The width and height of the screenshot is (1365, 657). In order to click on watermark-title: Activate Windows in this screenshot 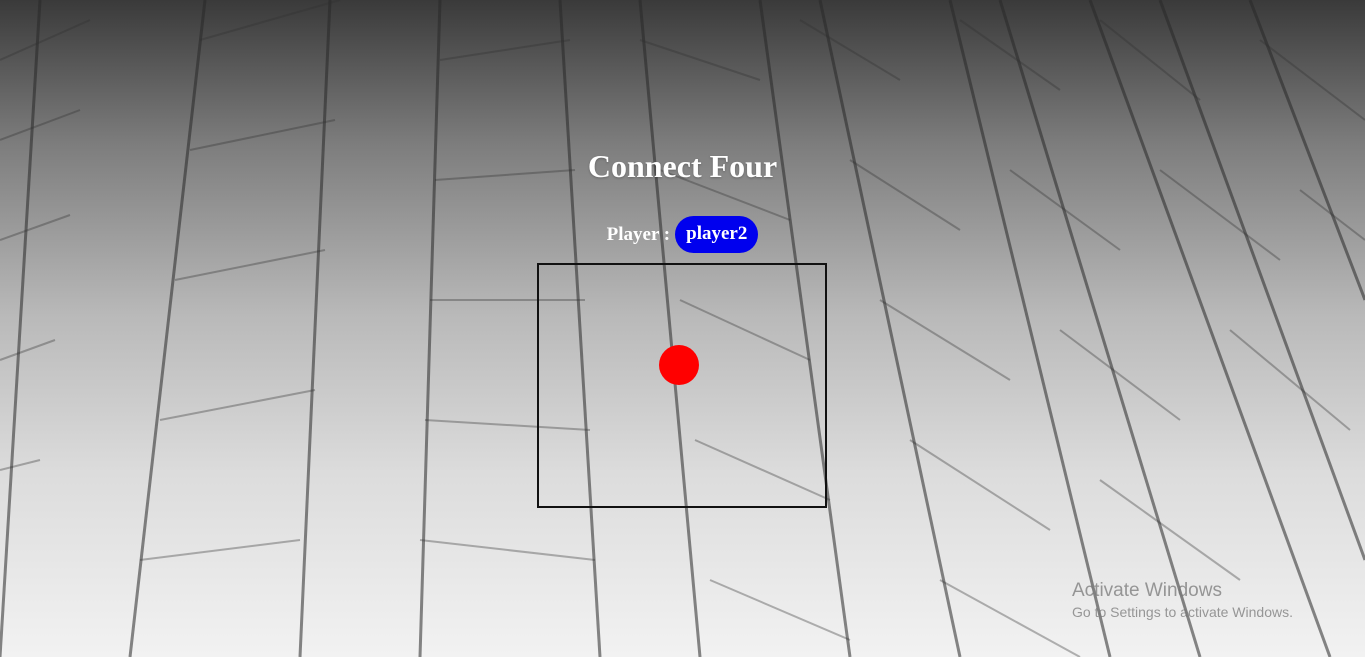, I will do `click(1147, 590)`.